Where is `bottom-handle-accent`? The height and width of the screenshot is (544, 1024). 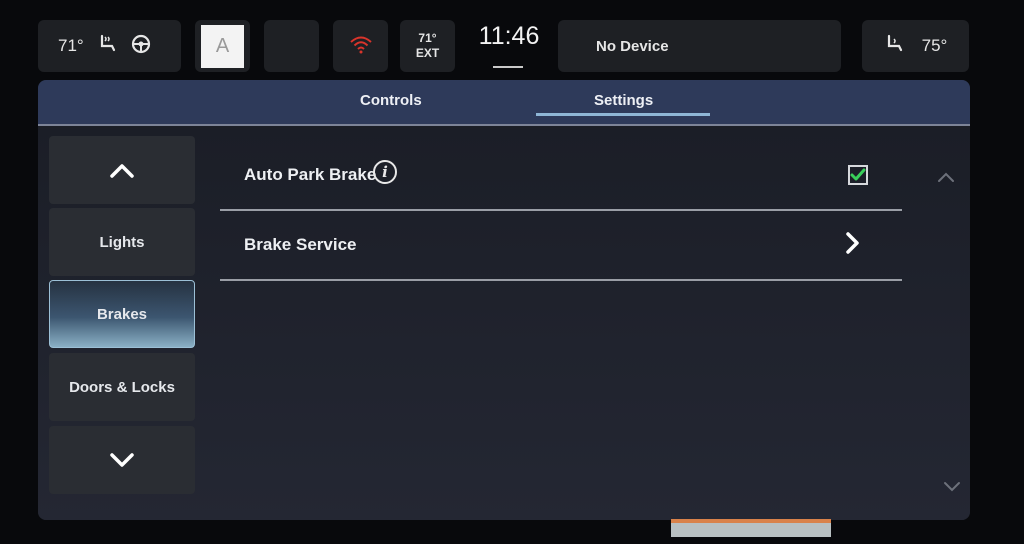 bottom-handle-accent is located at coordinates (751, 521).